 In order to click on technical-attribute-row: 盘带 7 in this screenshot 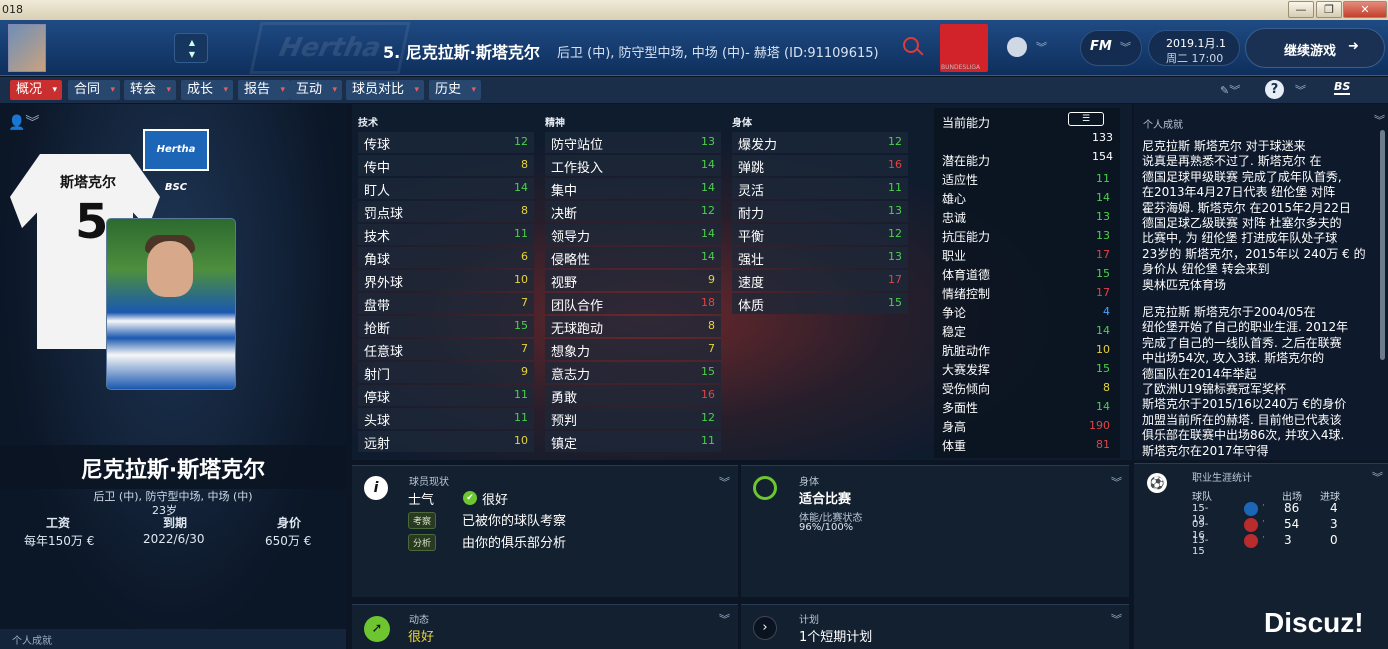, I will do `click(446, 303)`.